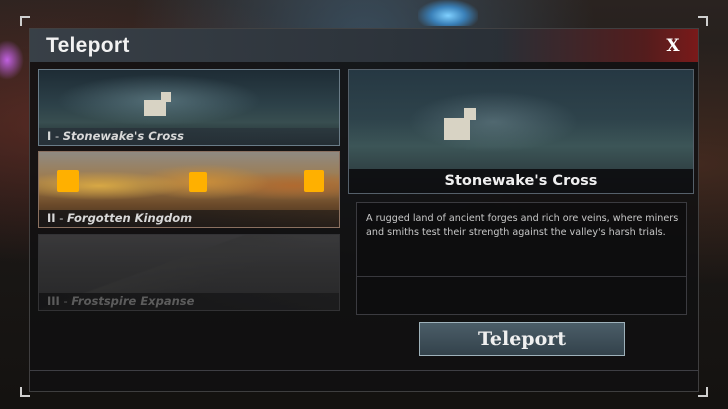  I want to click on preview-location-name: Stonewake's Cross, so click(521, 181).